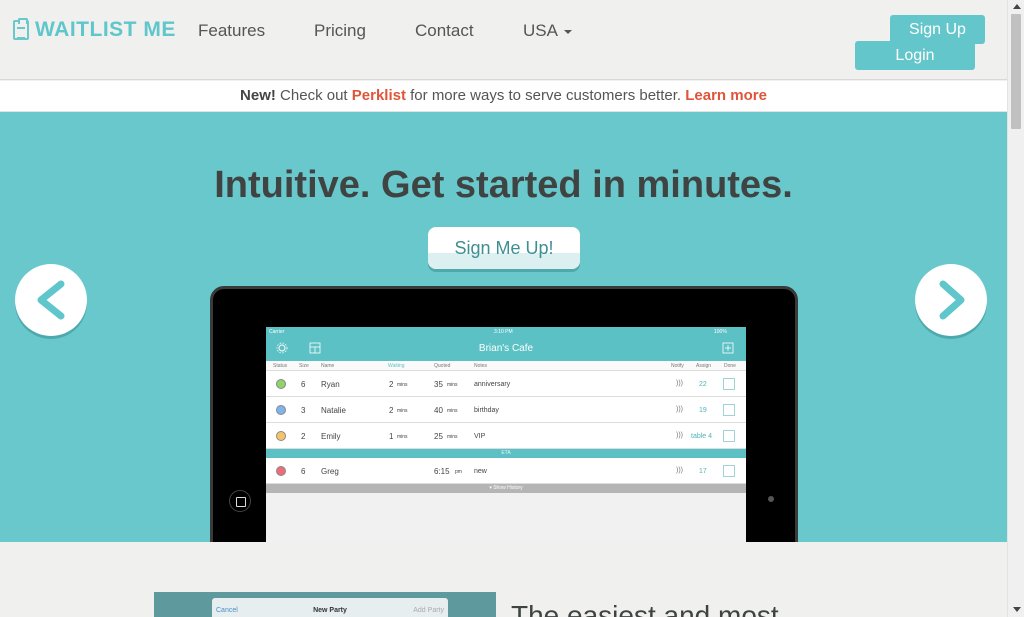  What do you see at coordinates (442, 366) in the screenshot?
I see `col-quoted: Quoted` at bounding box center [442, 366].